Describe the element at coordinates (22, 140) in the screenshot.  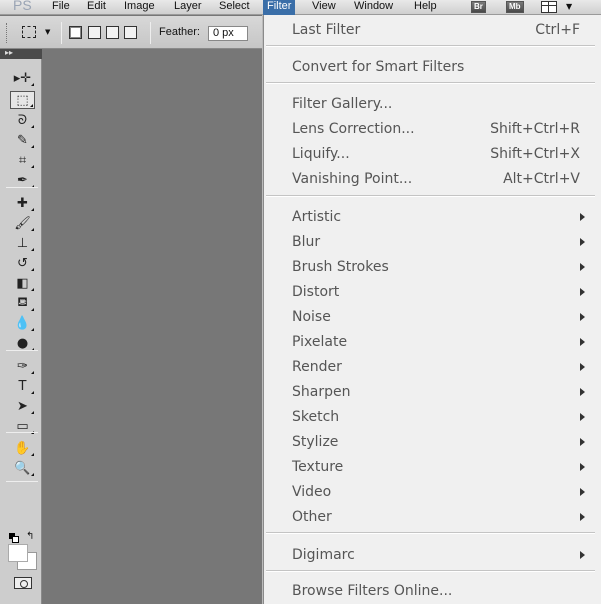
I see `quick-select-tool-icon: ✎` at that location.